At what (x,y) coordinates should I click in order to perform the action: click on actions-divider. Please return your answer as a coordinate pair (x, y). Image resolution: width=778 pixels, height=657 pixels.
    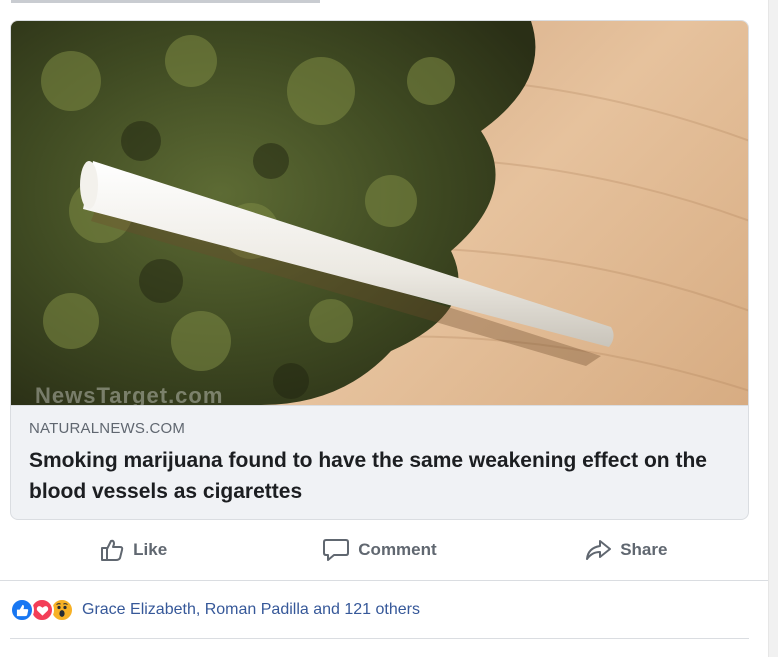
    Looking at the image, I should click on (384, 580).